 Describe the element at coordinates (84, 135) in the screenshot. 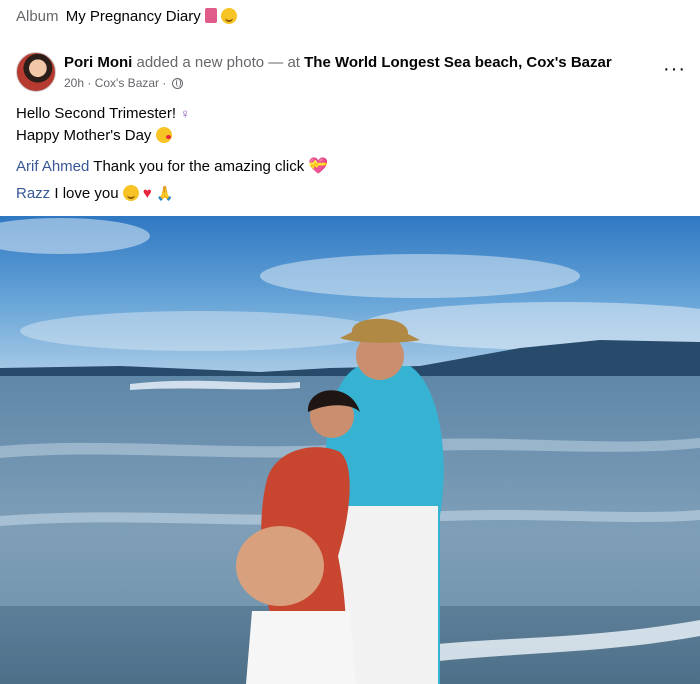

I see `caption-text-2: Happy Mother's Day` at that location.